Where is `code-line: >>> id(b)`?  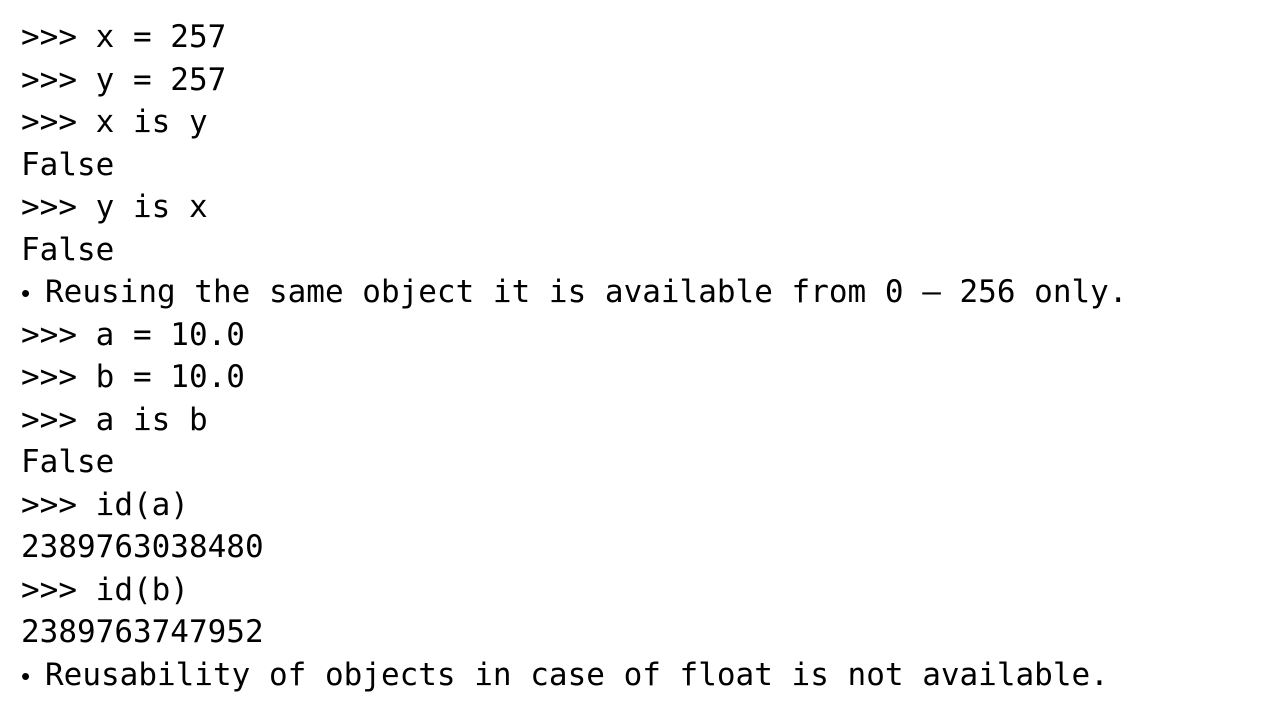 code-line: >>> id(b) is located at coordinates (105, 589).